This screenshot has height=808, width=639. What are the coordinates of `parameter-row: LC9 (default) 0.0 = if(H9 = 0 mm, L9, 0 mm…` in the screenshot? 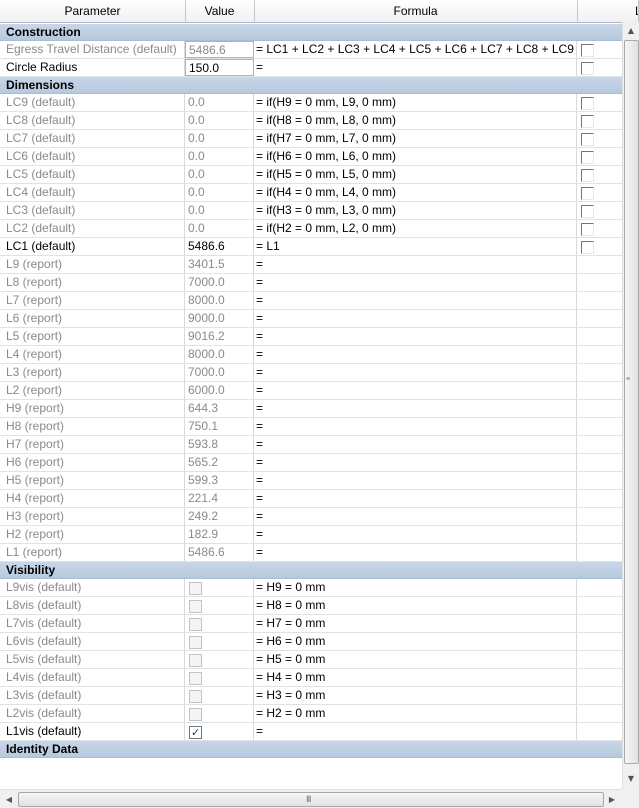 It's located at (311, 103).